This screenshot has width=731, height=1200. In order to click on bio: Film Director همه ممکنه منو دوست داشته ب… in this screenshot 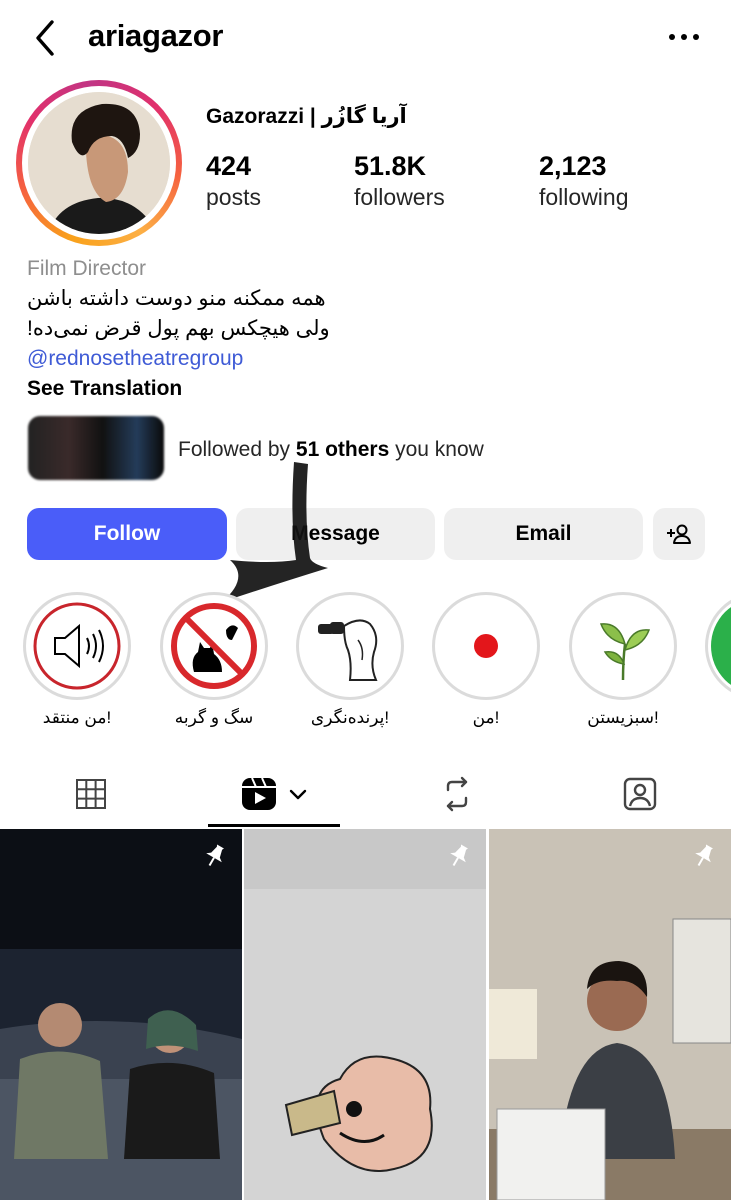, I will do `click(367, 329)`.